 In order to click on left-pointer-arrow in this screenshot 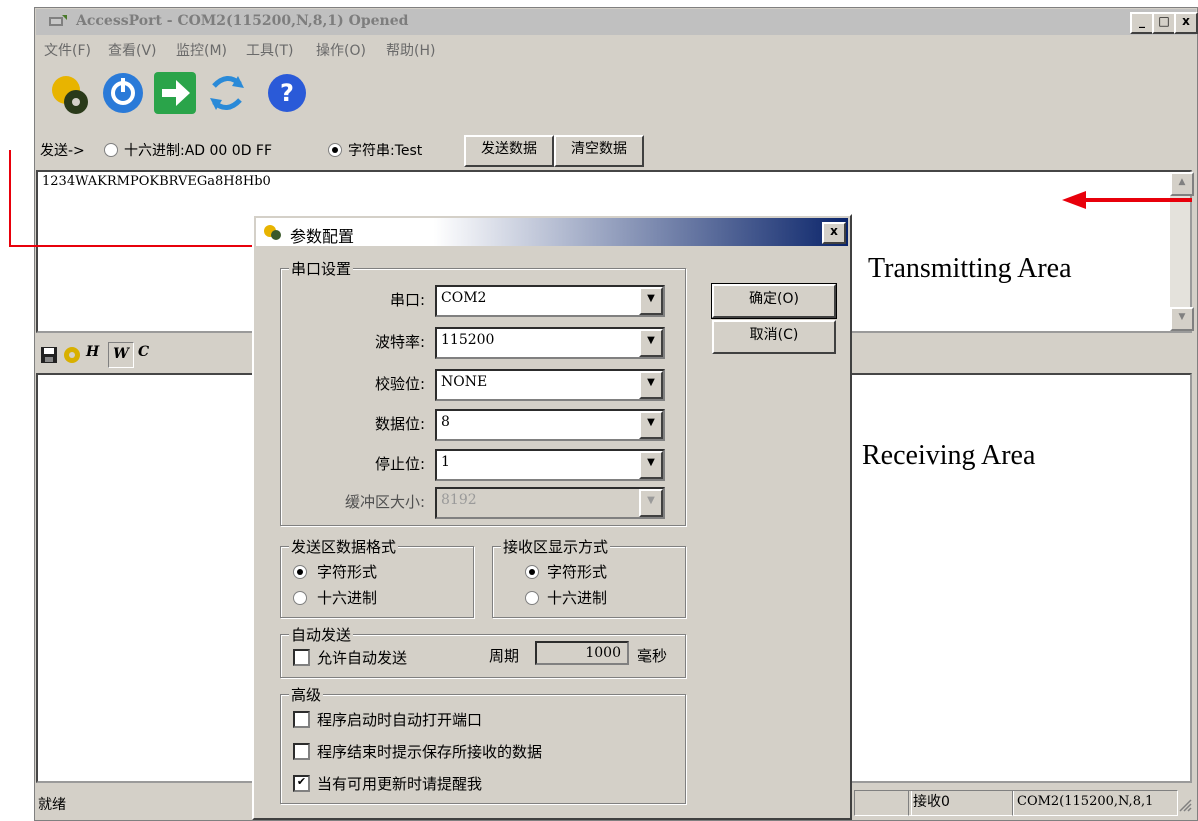, I will do `click(130, 198)`.